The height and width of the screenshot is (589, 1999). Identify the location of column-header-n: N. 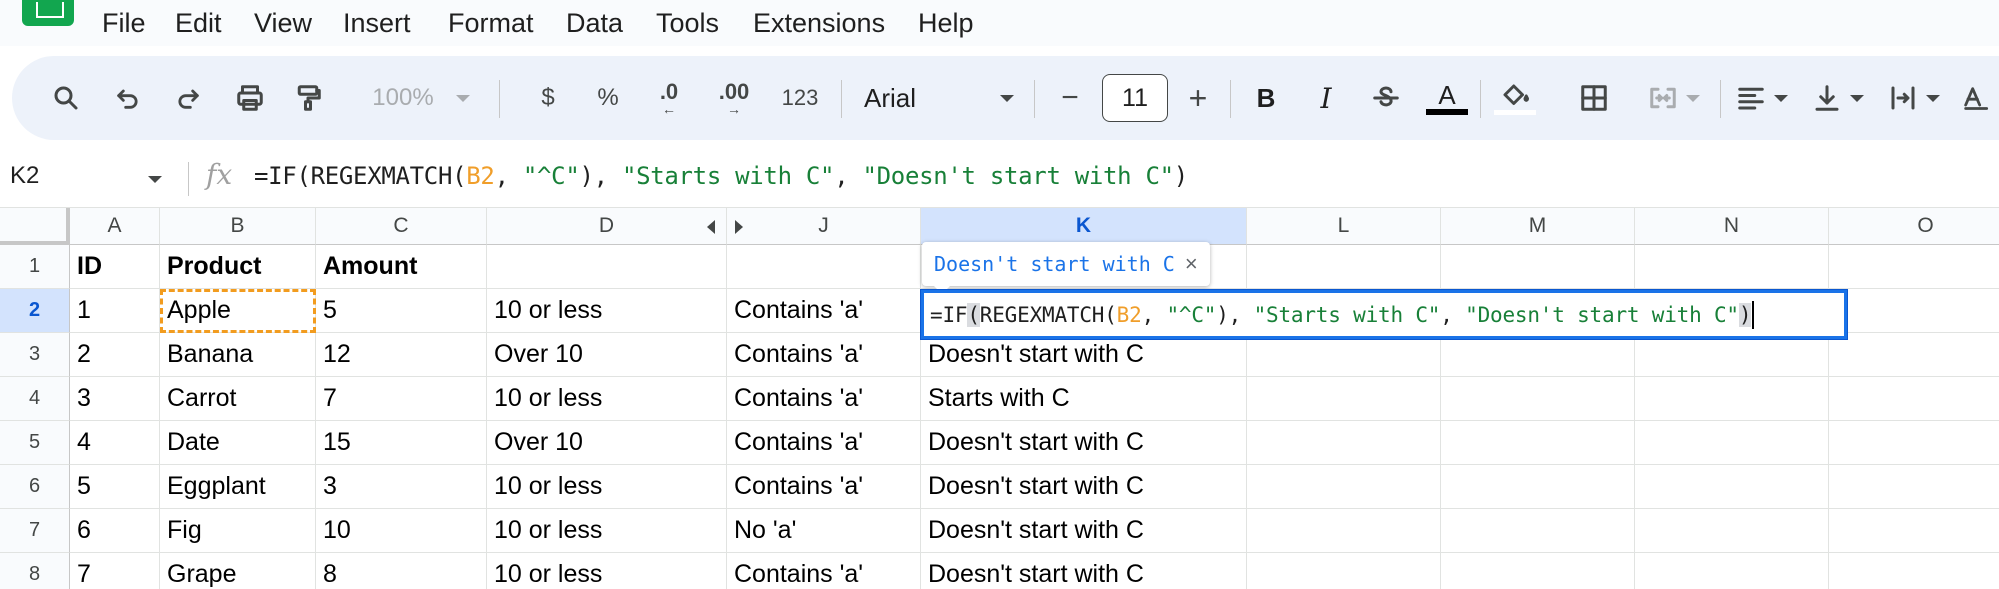
(1732, 226).